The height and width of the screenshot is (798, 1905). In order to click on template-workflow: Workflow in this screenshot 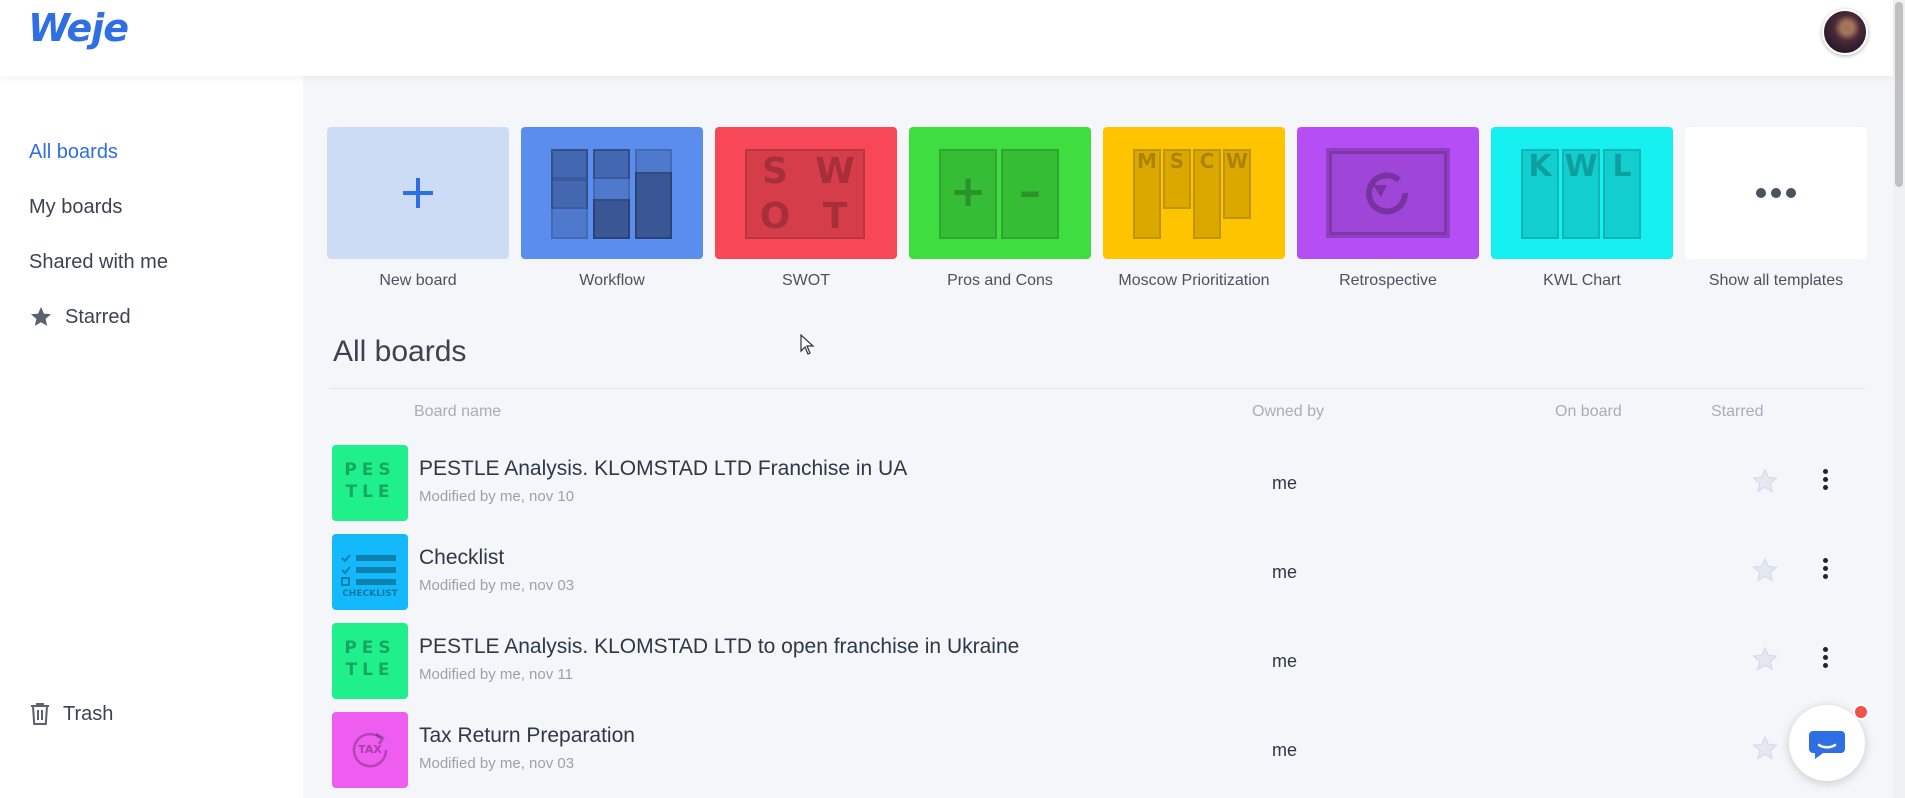, I will do `click(612, 208)`.